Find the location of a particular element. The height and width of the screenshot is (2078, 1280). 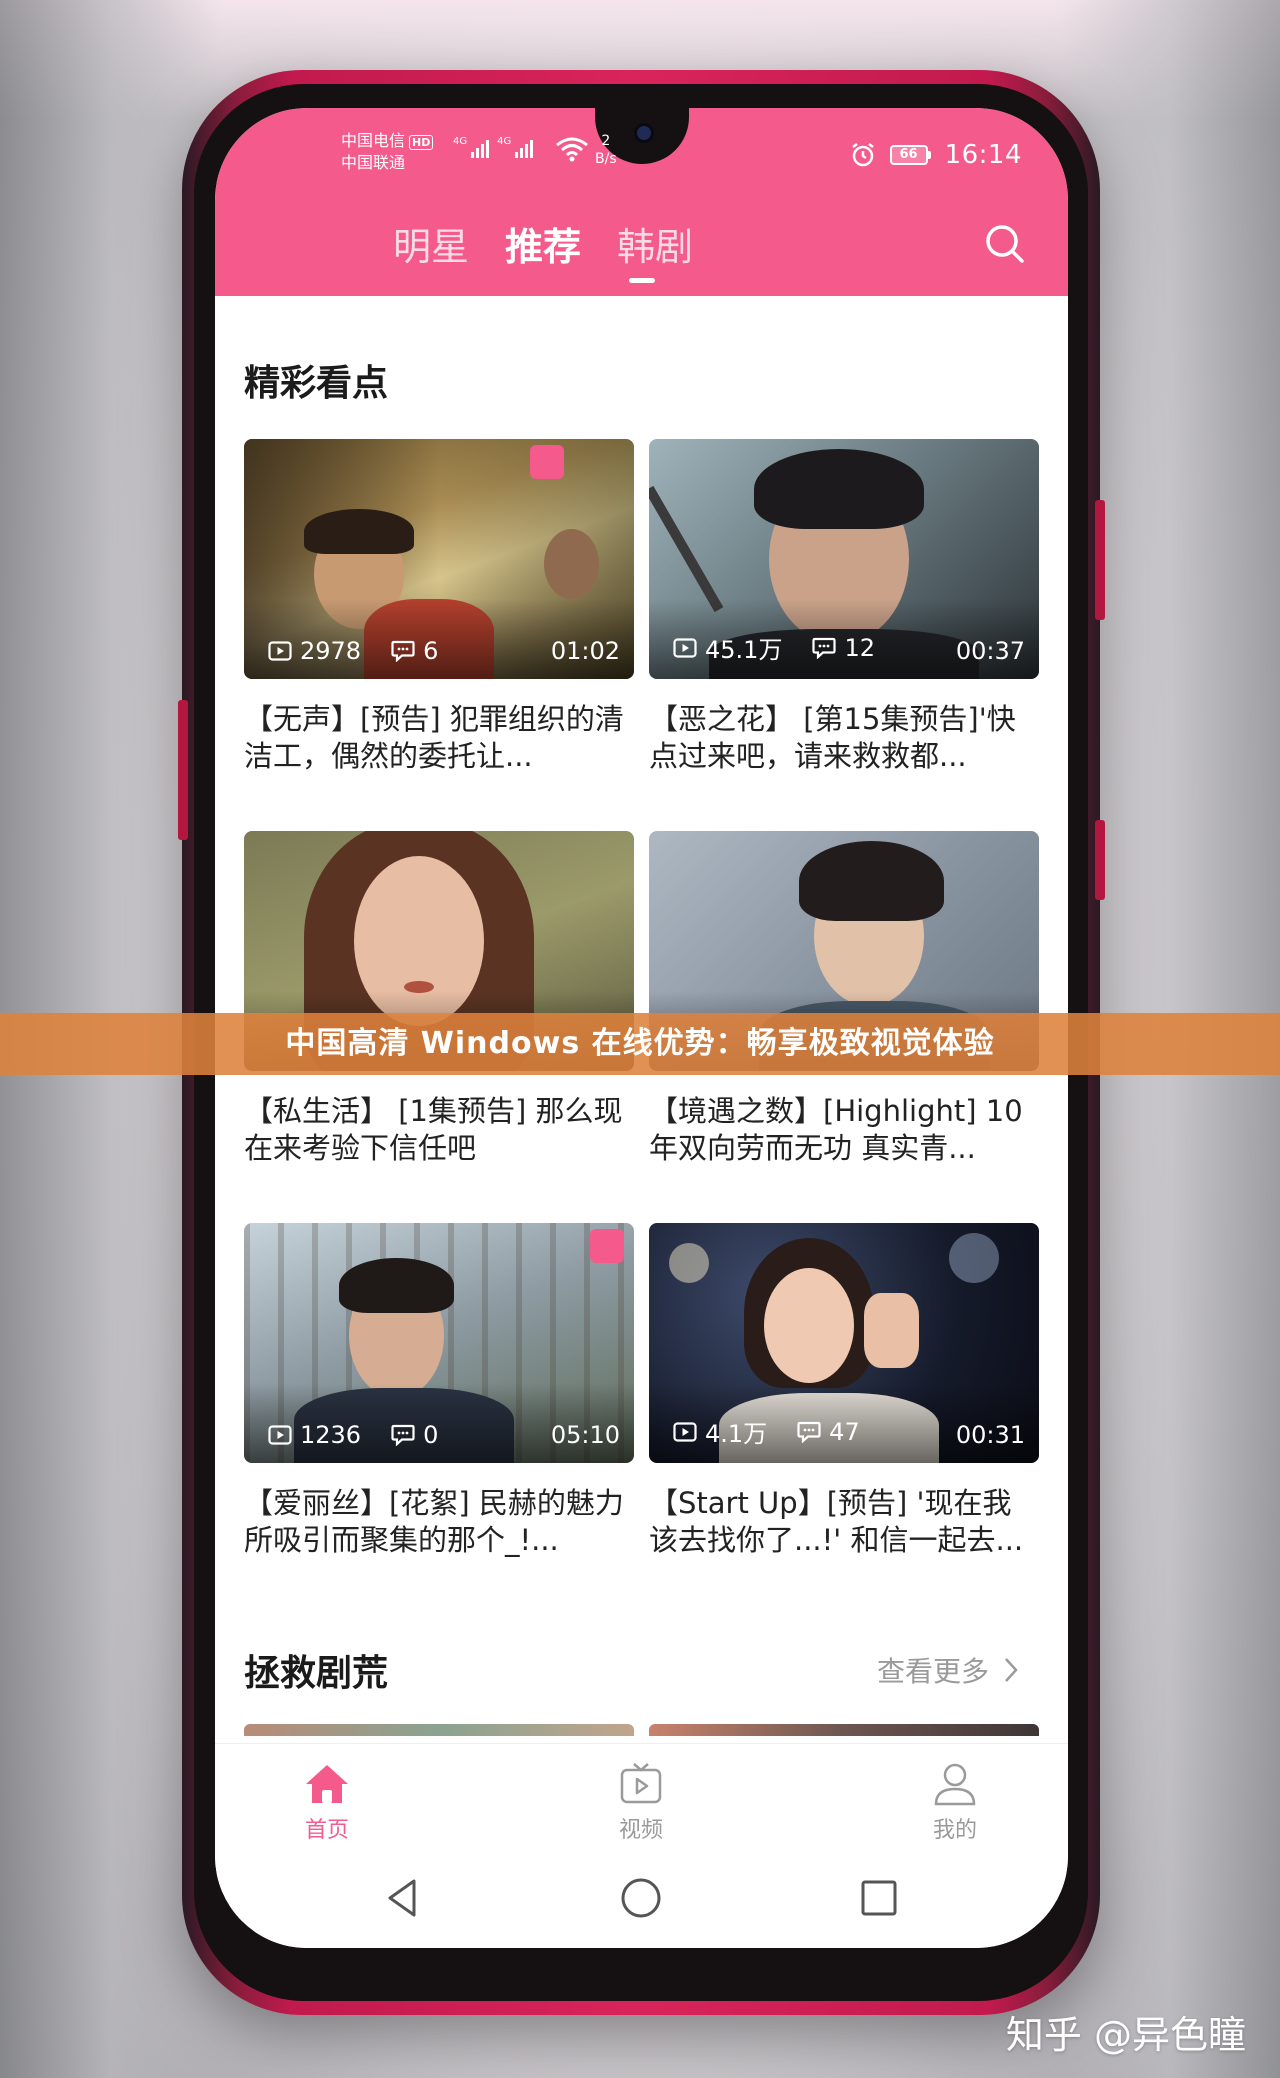

video-title: 【私生活】 [1集预告] 那么现在来考验下信任吧 is located at coordinates (439, 1130).